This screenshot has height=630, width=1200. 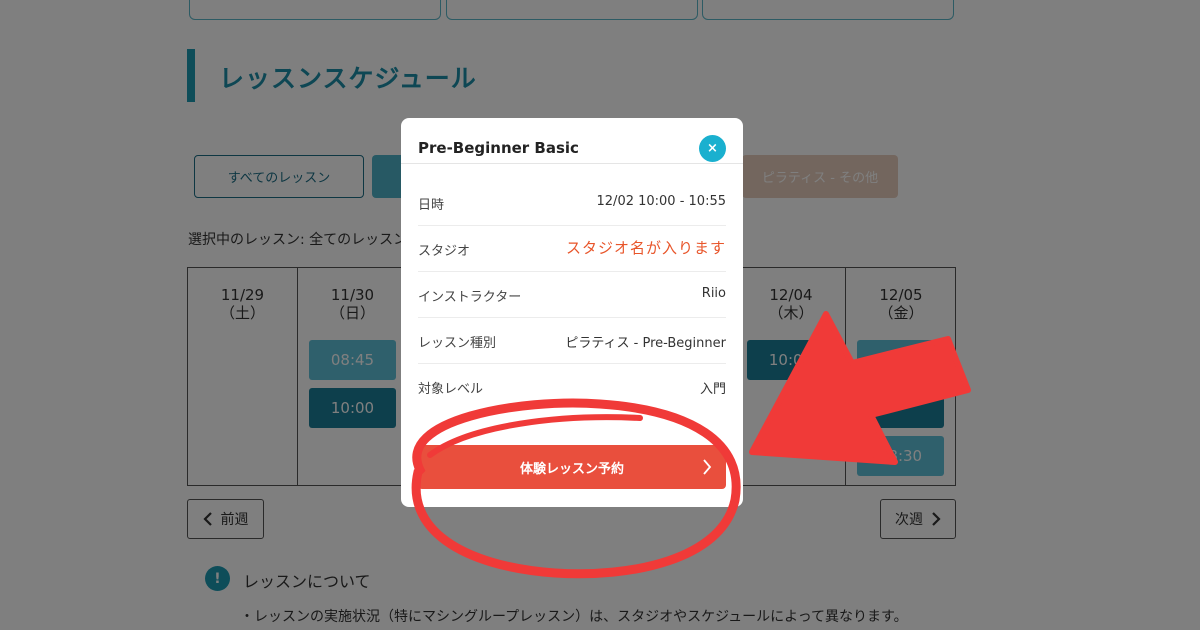 I want to click on detail-row-lesson-type: レッスン種別 ピラティス - Pre-Beginner, so click(x=572, y=341).